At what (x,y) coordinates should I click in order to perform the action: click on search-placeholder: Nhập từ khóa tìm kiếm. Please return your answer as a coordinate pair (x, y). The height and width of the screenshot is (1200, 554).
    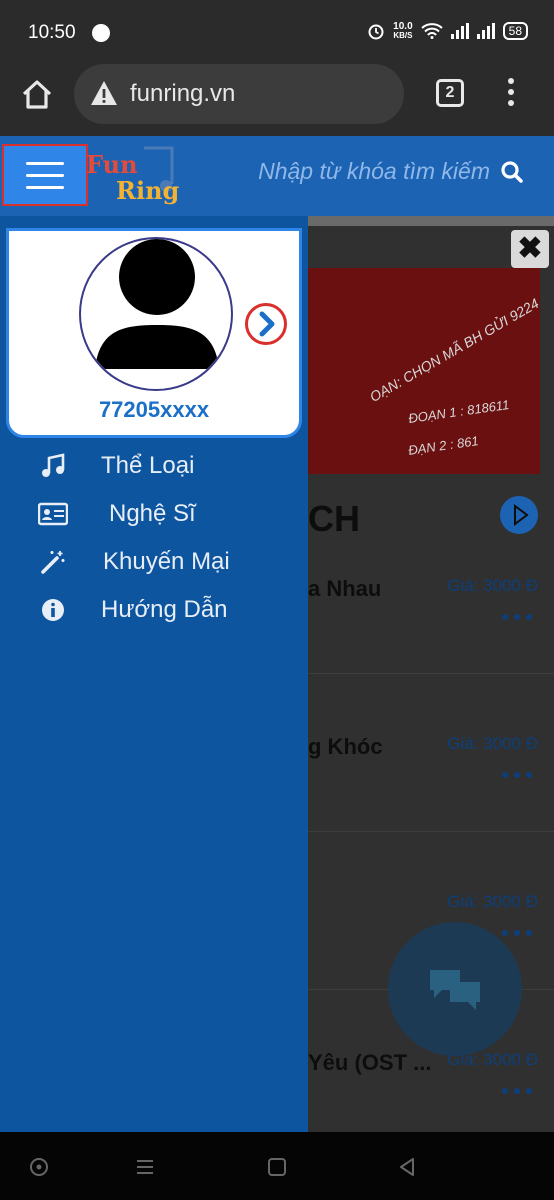
    Looking at the image, I should click on (374, 171).